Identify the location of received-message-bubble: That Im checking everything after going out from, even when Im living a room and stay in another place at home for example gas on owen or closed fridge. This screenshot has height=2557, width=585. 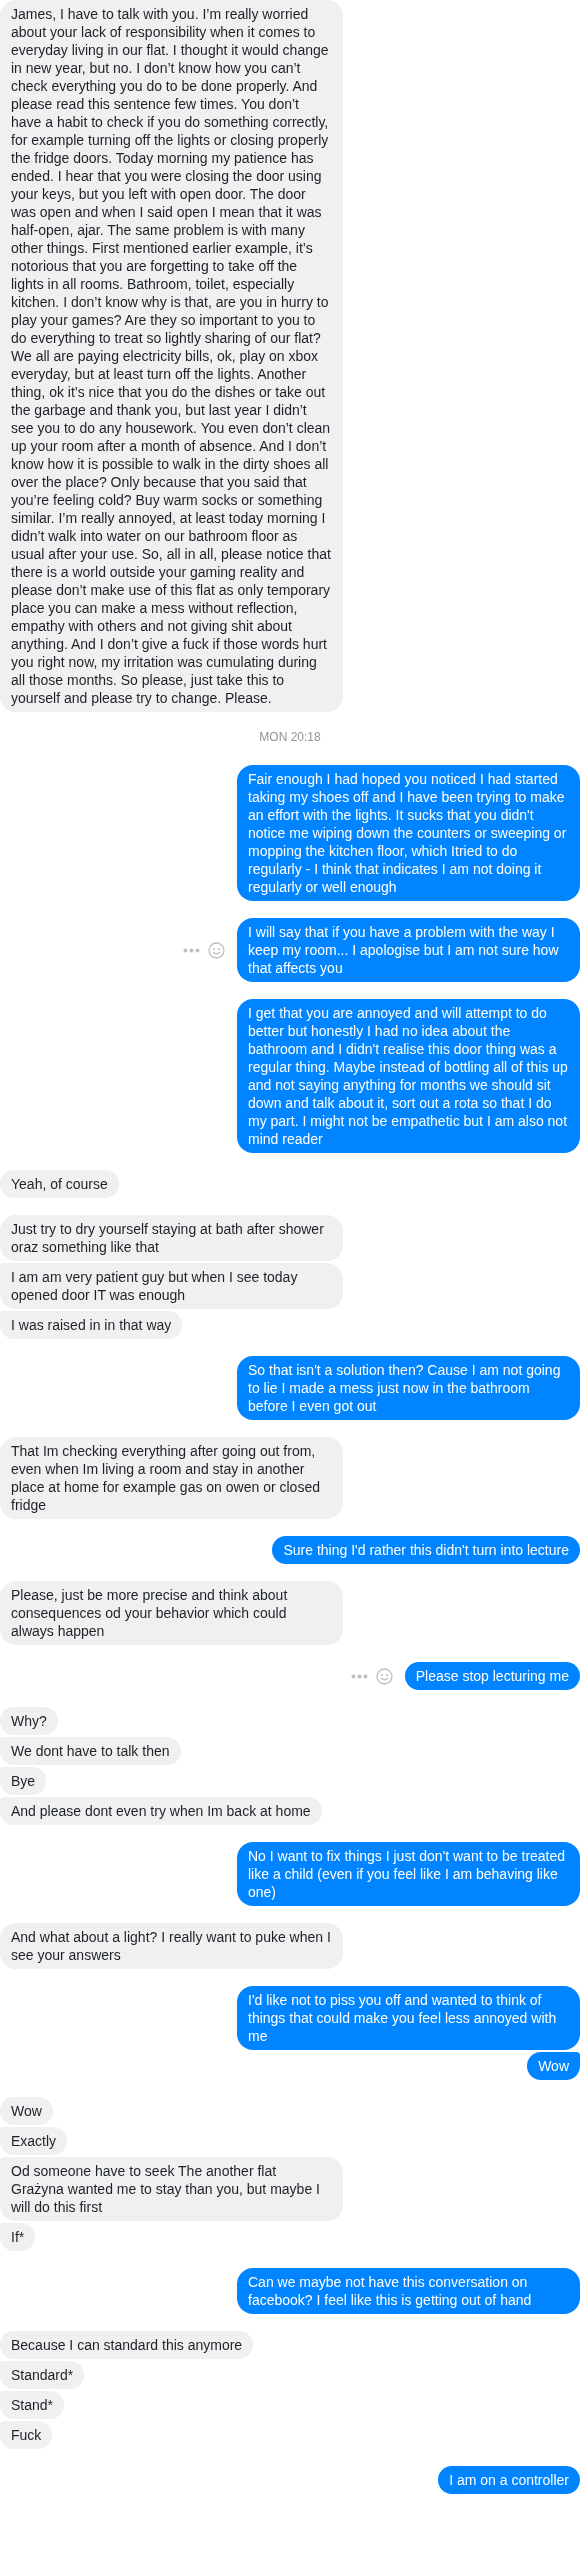
(171, 1478).